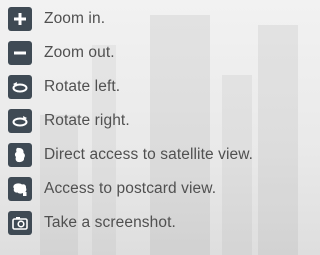 This screenshot has height=255, width=320. What do you see at coordinates (87, 120) in the screenshot?
I see `legend-label: Rotate right.` at bounding box center [87, 120].